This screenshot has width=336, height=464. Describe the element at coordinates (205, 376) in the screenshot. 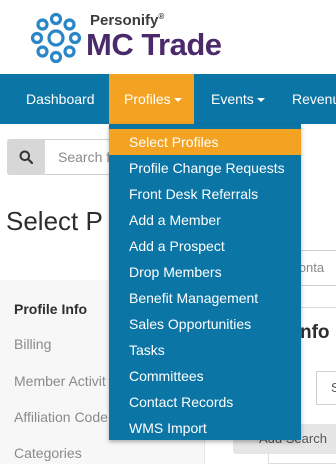

I see `menu-item-committees: Committees` at that location.